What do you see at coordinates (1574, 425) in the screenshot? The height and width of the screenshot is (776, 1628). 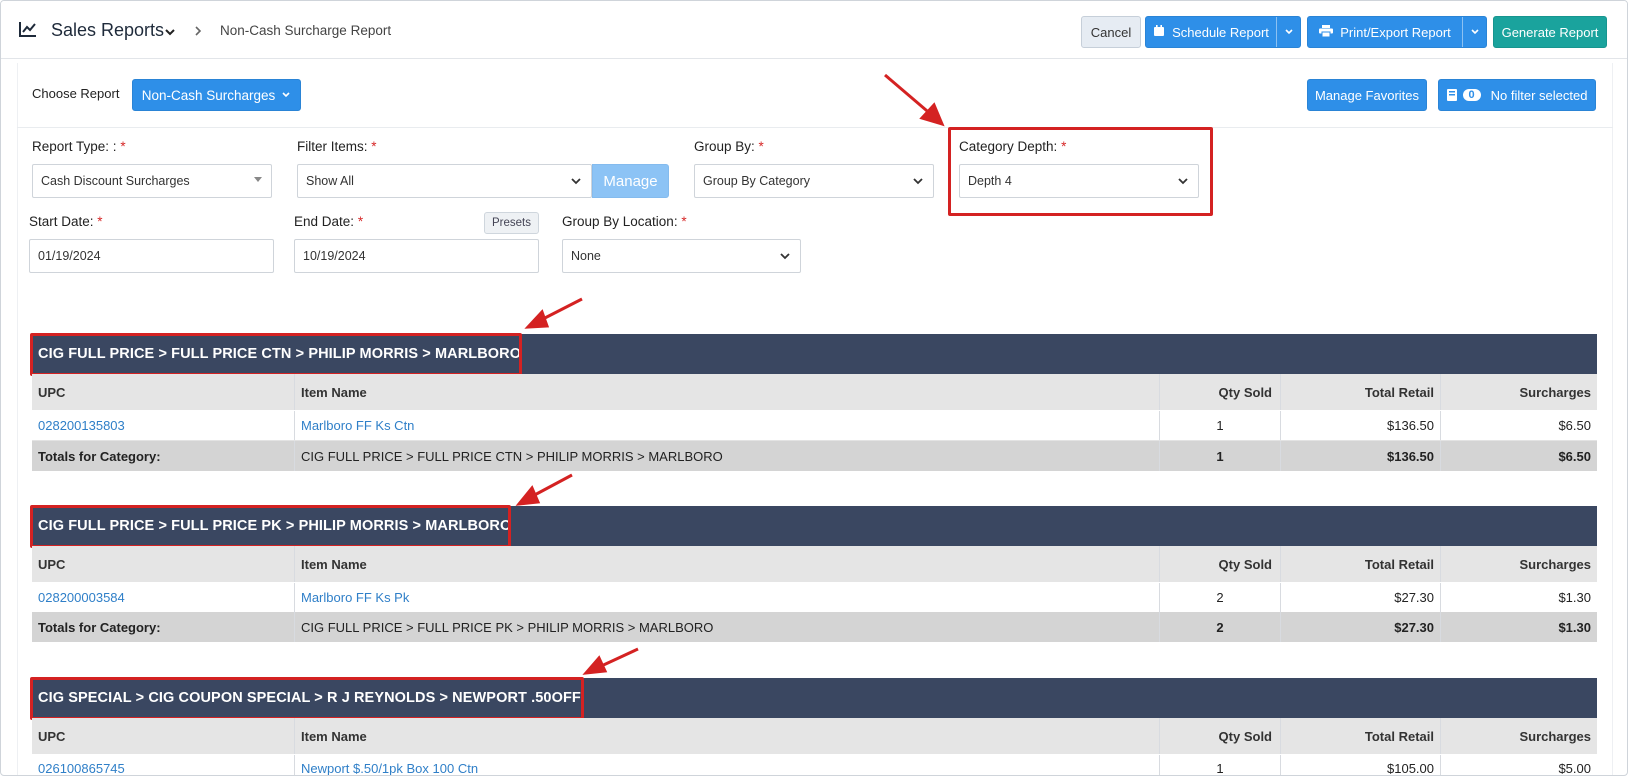 I see `surcharge-cell: $6.50` at bounding box center [1574, 425].